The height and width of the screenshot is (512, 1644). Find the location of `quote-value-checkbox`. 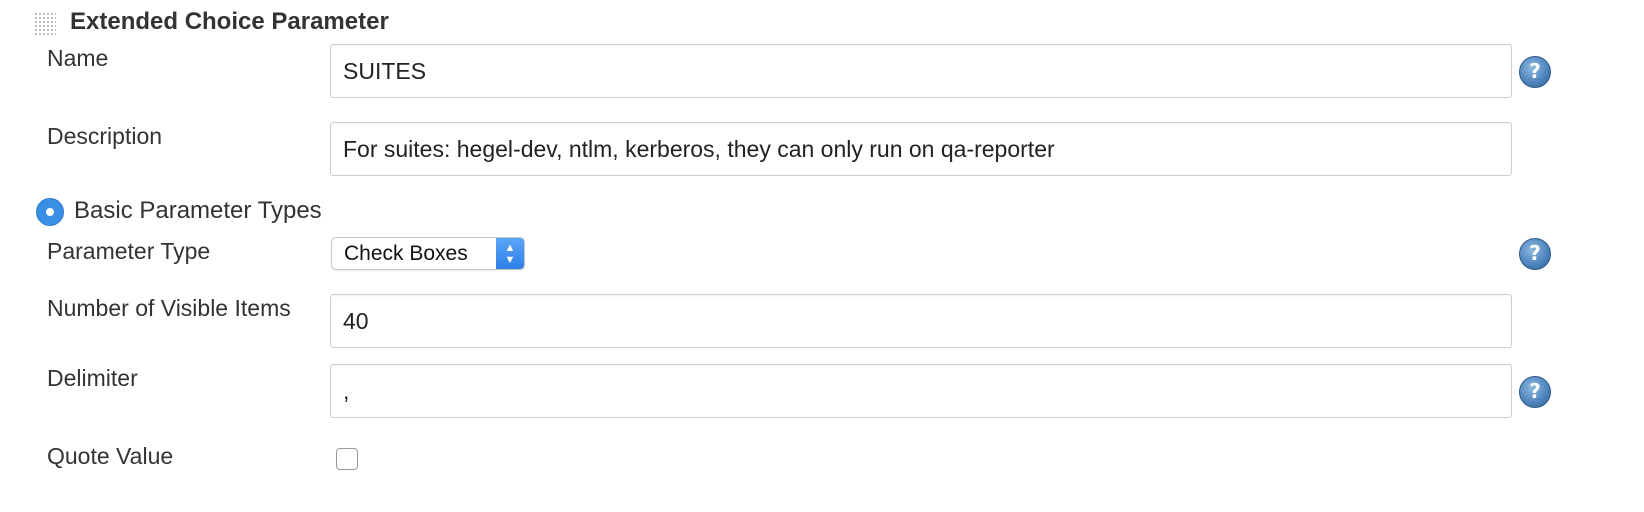

quote-value-checkbox is located at coordinates (347, 459).